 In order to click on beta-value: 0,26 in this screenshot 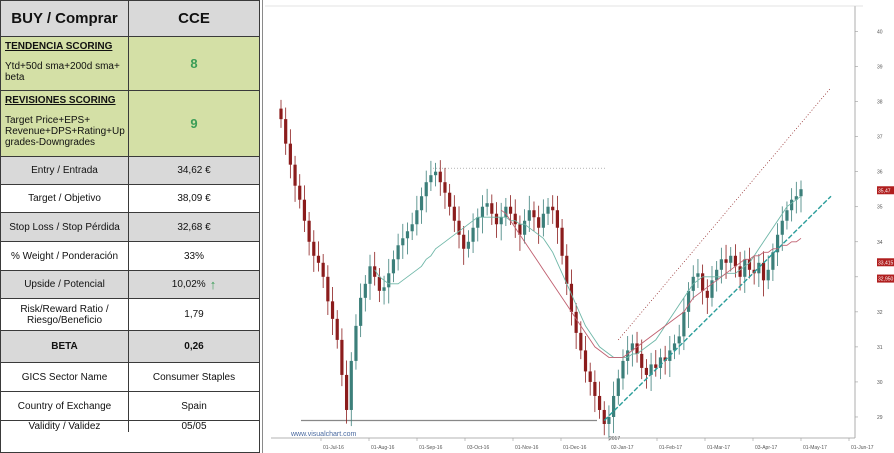, I will do `click(194, 346)`.